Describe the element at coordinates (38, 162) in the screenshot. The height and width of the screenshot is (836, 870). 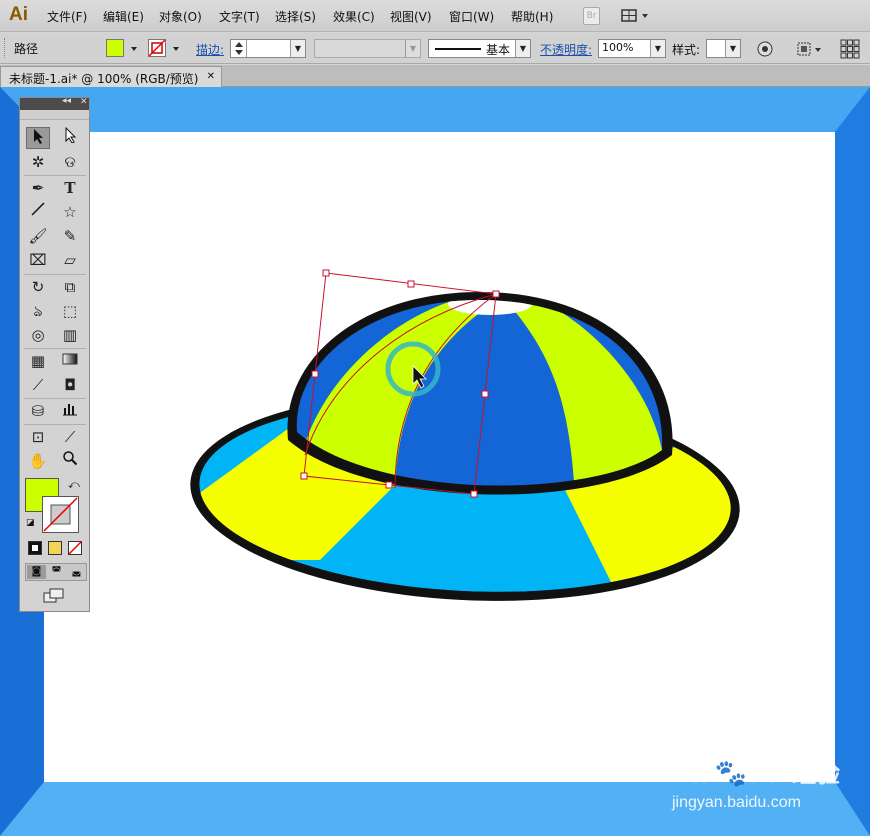
I see `magic-wand-tool: ✲` at that location.